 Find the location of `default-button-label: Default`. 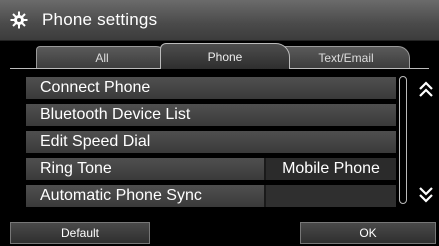

default-button-label: Default is located at coordinates (80, 233).